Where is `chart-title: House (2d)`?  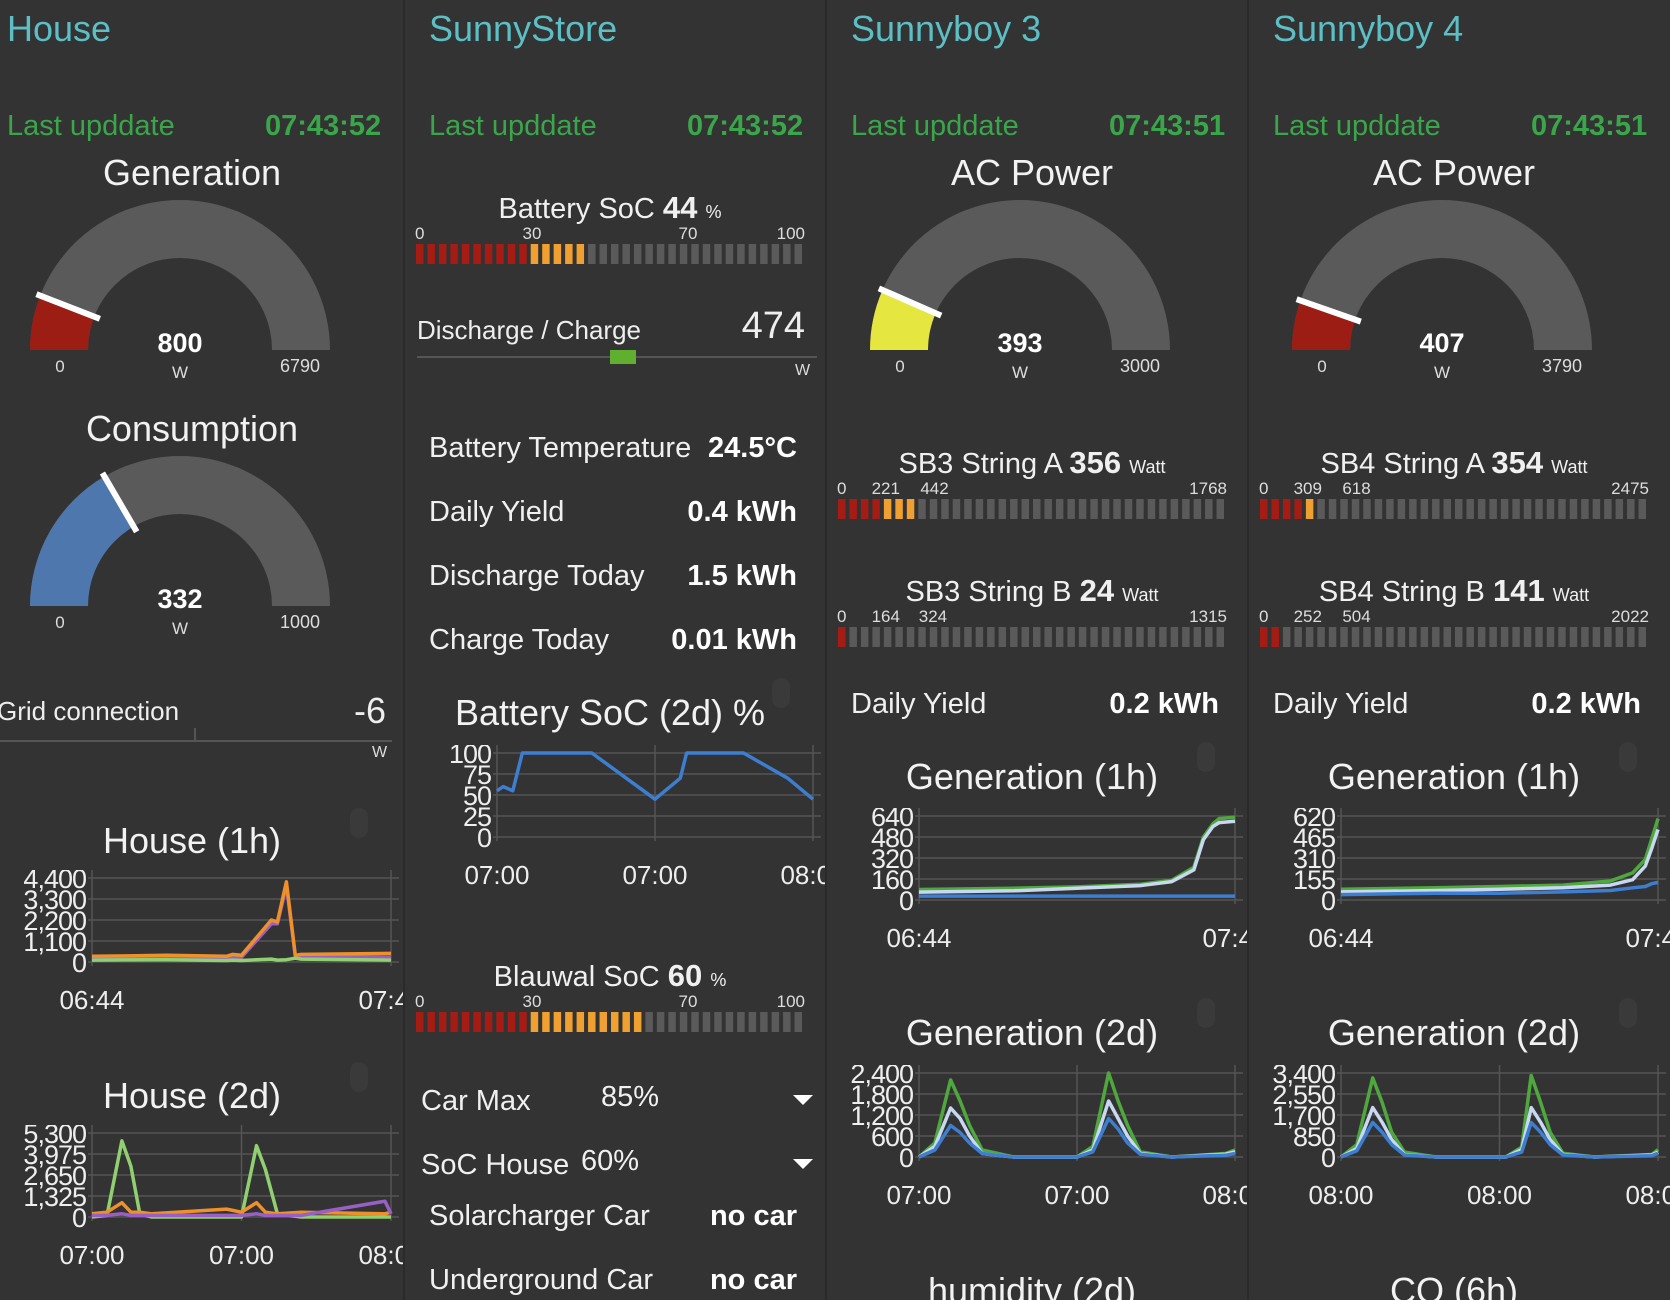
chart-title: House (2d) is located at coordinates (192, 1095).